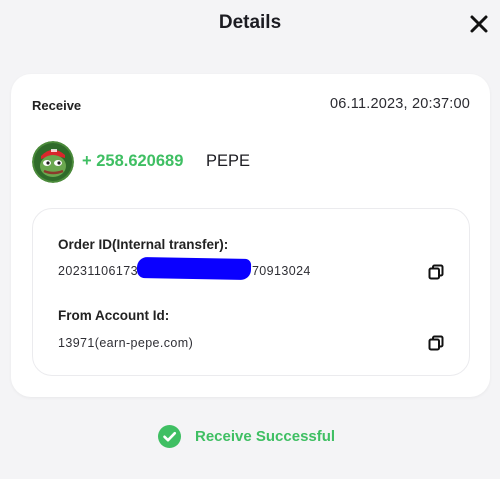  What do you see at coordinates (228, 161) in the screenshot?
I see `token-symbol: PEPE` at bounding box center [228, 161].